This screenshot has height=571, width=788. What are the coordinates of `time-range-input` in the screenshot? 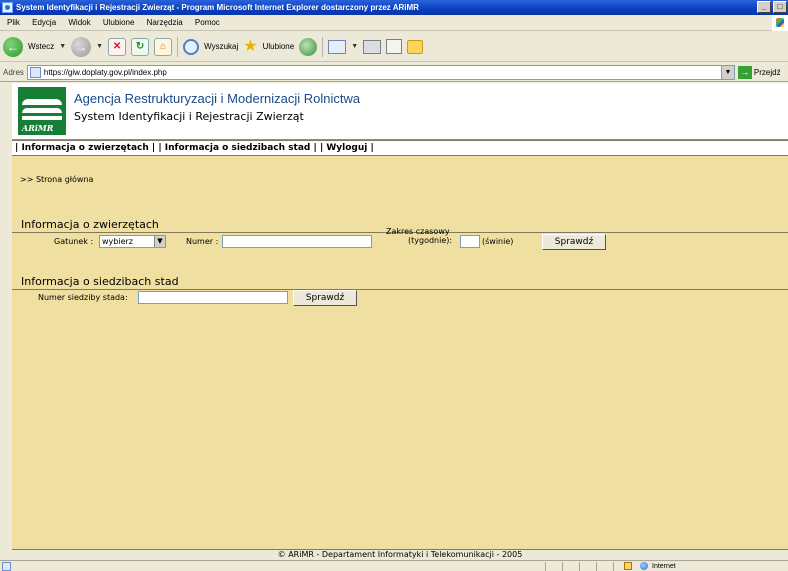 It's located at (470, 241).